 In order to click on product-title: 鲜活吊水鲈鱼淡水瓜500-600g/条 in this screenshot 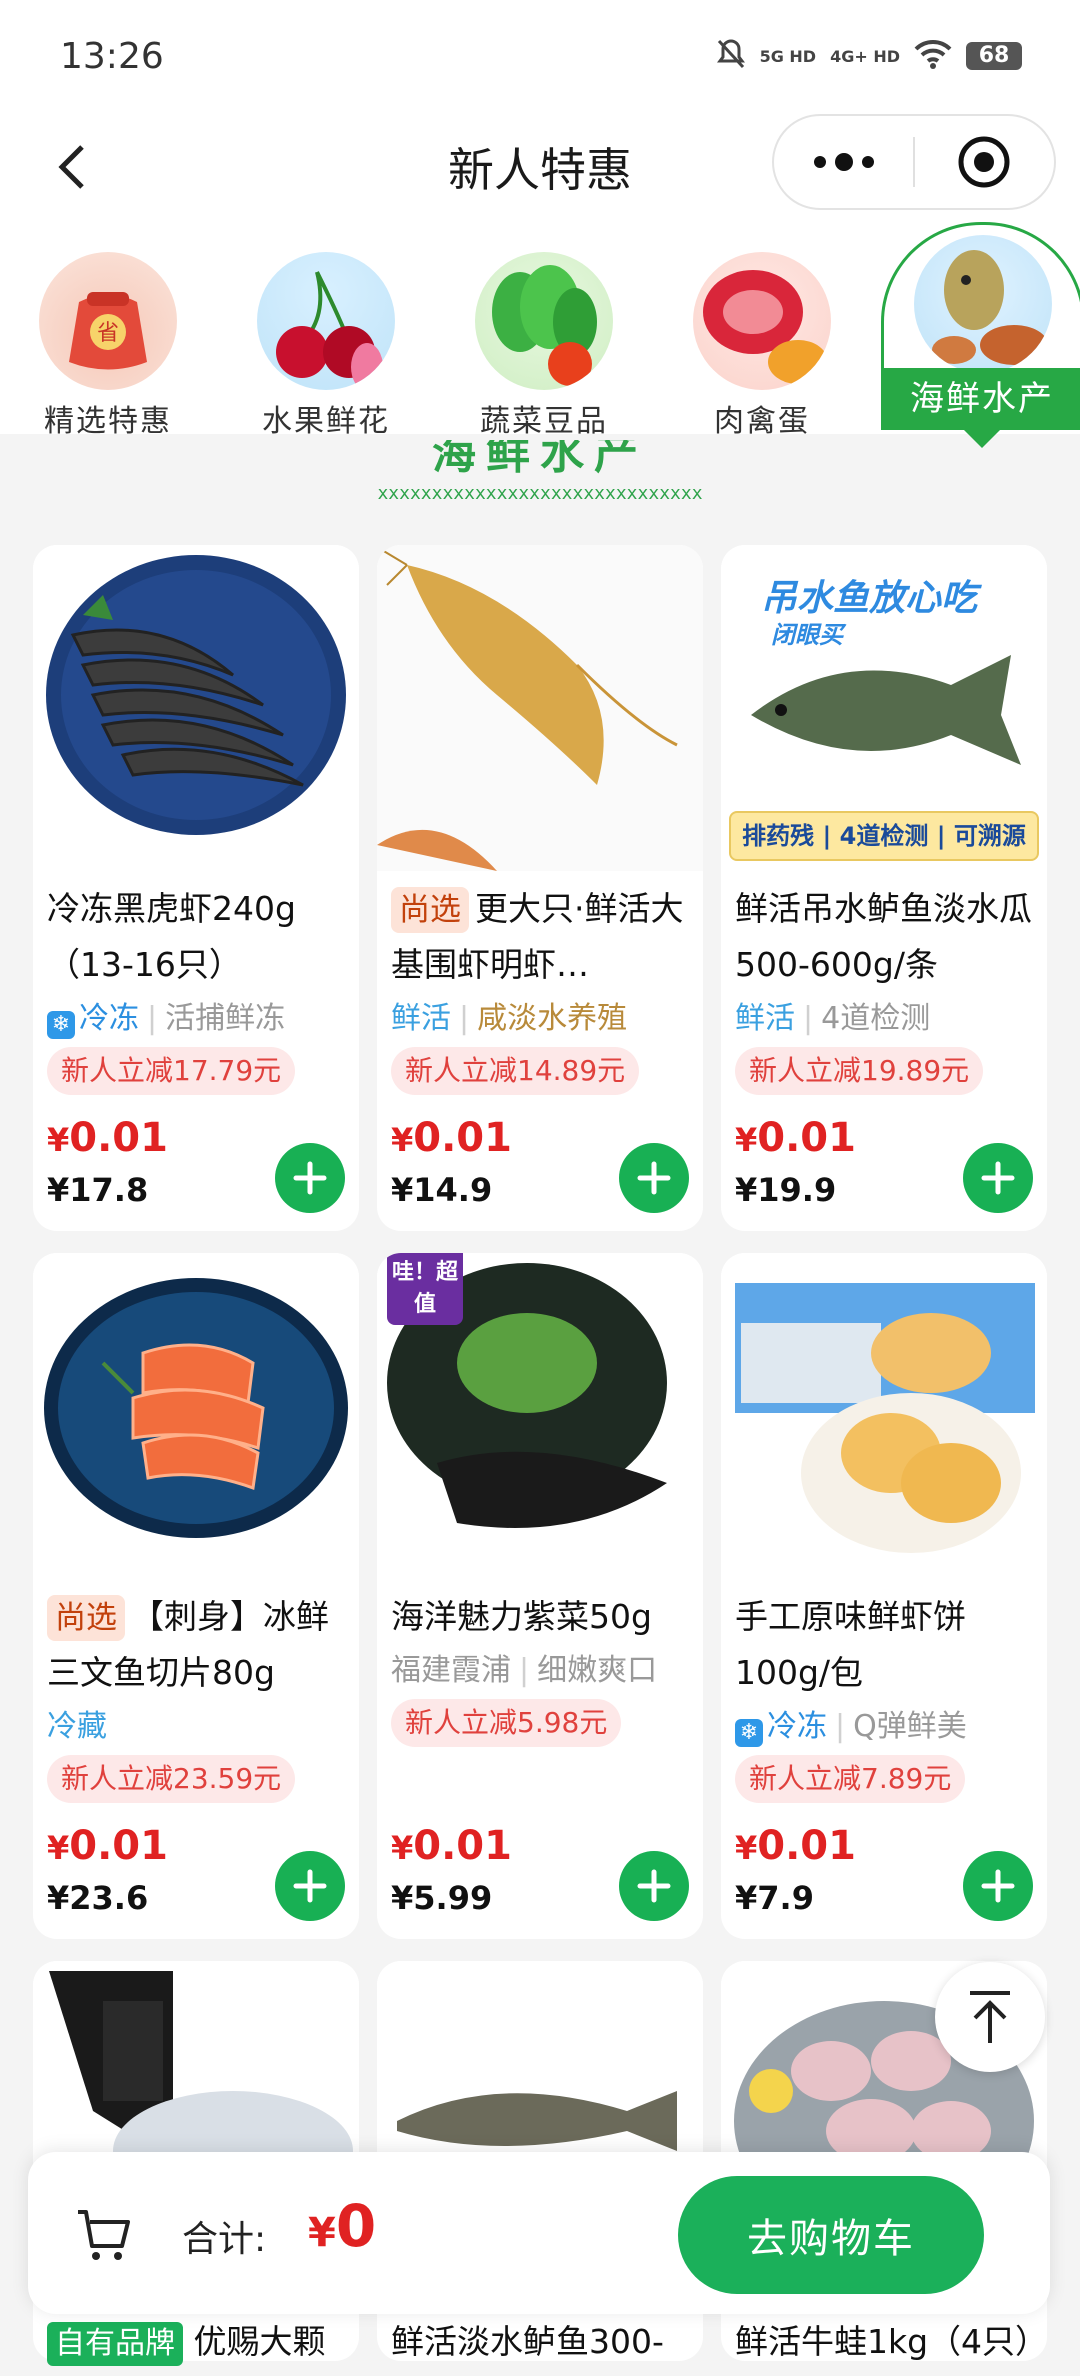, I will do `click(883, 936)`.